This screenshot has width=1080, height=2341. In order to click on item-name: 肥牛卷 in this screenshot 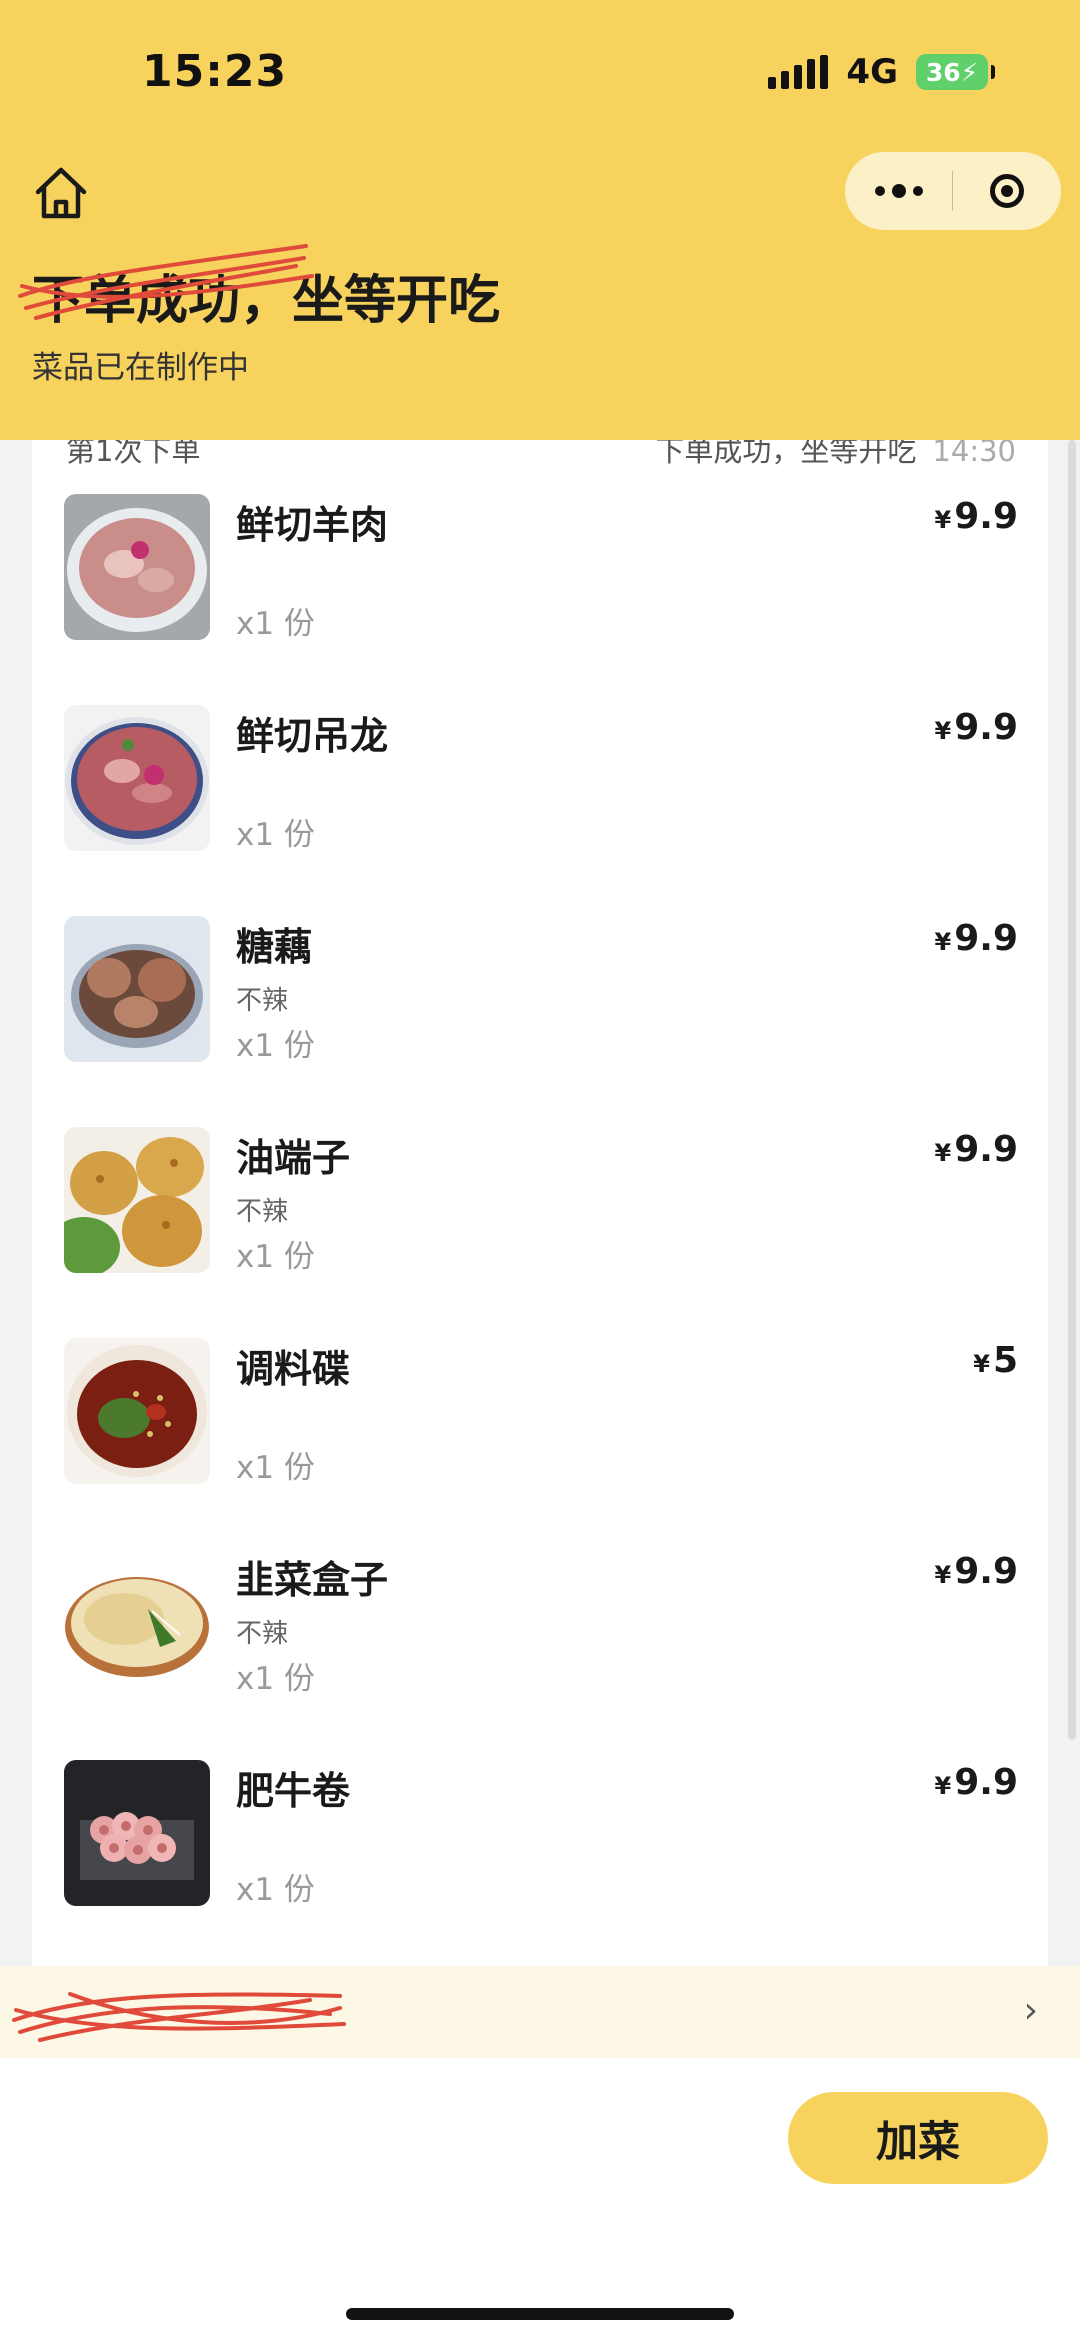, I will do `click(293, 1791)`.